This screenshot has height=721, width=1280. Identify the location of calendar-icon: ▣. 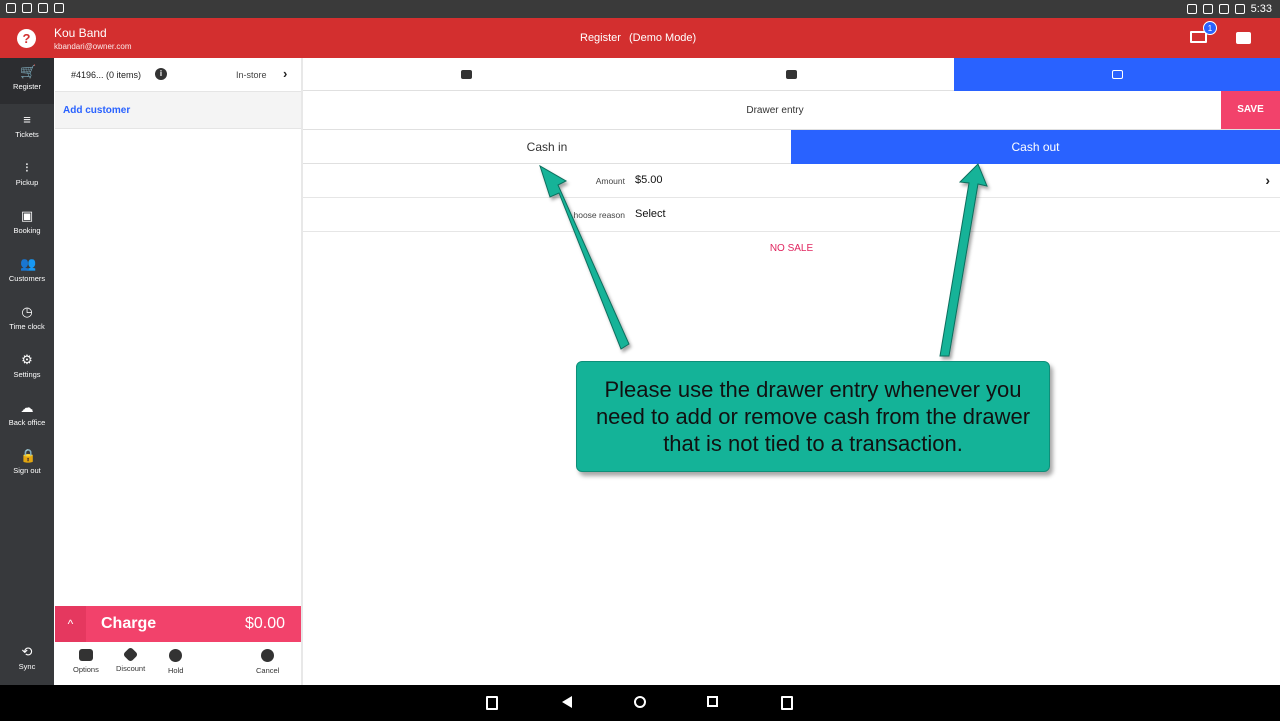
(27, 215).